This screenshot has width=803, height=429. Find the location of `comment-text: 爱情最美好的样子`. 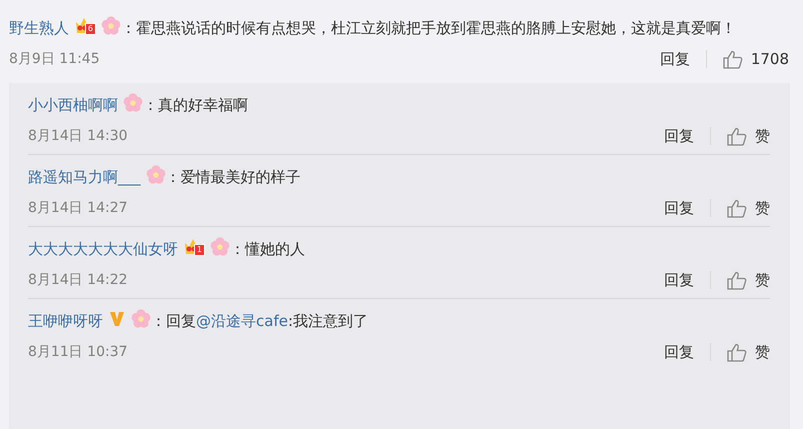

comment-text: 爱情最美好的样子 is located at coordinates (240, 177).